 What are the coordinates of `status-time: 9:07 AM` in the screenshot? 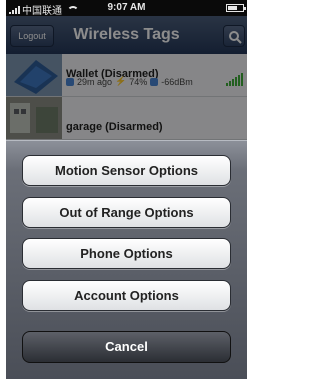 It's located at (126, 7).